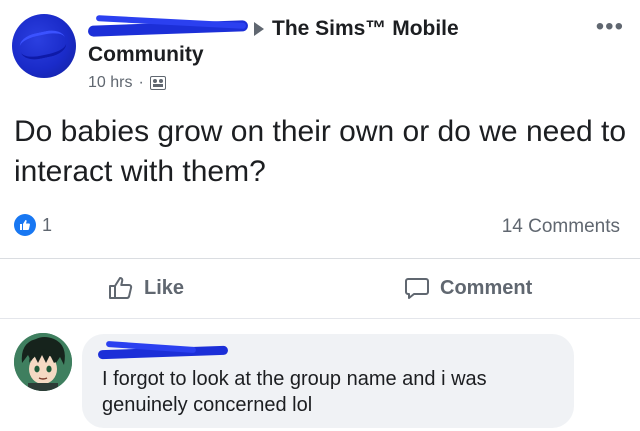 The image size is (640, 431). I want to click on group-privacy-icon, so click(157, 83).